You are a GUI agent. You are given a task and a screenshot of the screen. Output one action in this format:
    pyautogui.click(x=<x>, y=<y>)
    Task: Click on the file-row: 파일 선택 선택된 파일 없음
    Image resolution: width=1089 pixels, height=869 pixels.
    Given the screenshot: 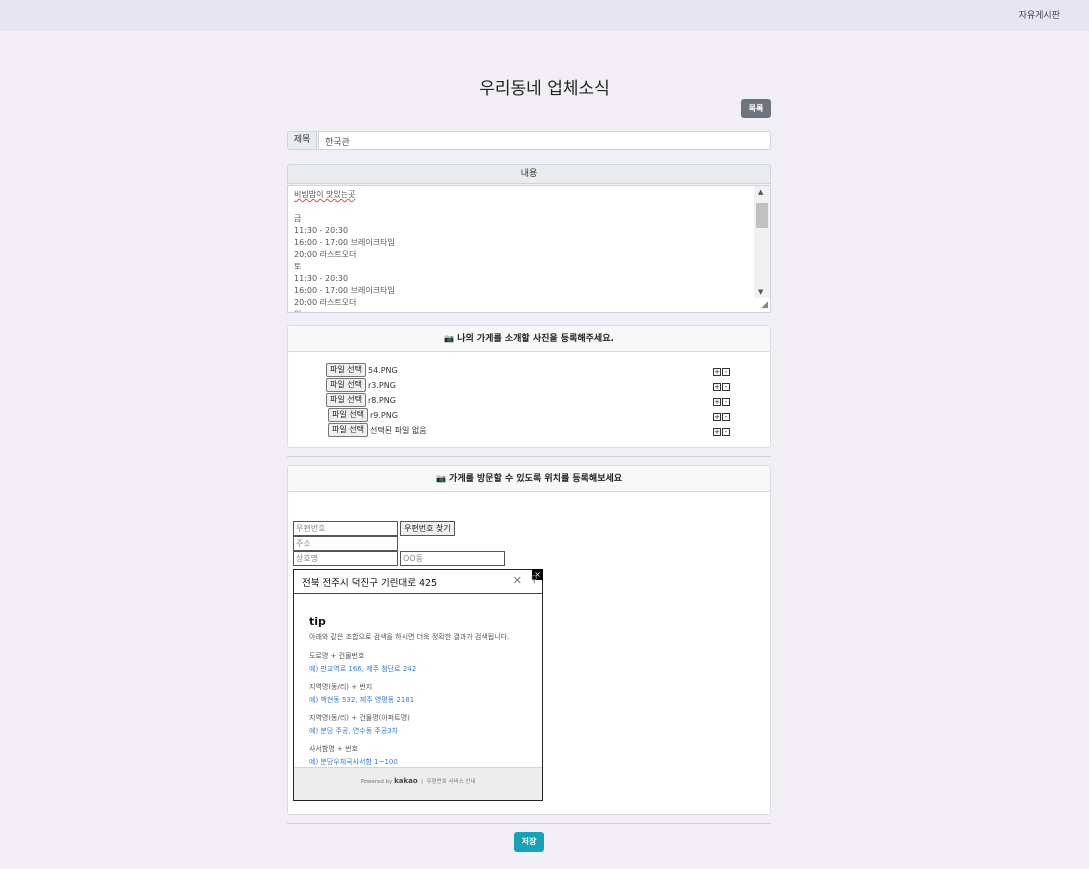 What is the action you would take?
    pyautogui.click(x=377, y=430)
    